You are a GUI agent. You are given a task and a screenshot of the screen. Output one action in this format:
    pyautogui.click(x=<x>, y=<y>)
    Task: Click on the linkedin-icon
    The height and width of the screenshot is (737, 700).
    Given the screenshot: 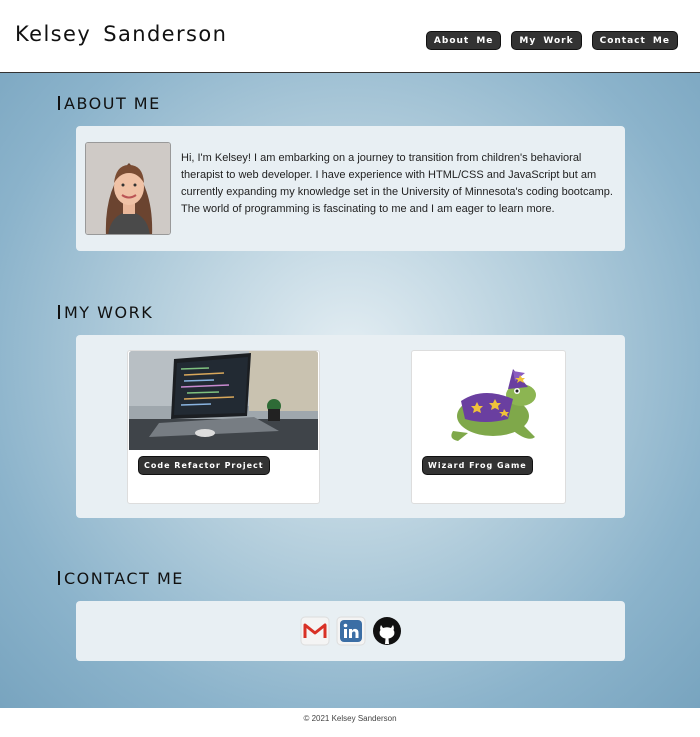 What is the action you would take?
    pyautogui.click(x=351, y=631)
    